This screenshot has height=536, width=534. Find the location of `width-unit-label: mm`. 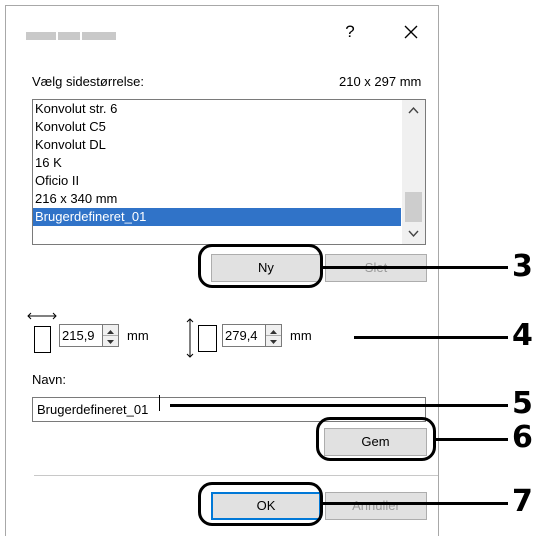

width-unit-label: mm is located at coordinates (138, 335).